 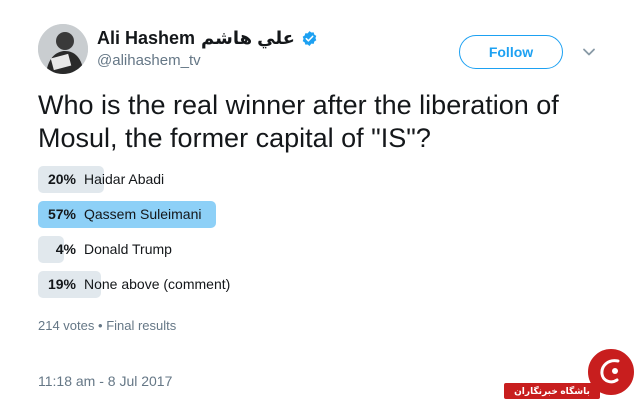 What do you see at coordinates (143, 214) in the screenshot?
I see `poll-option-label: Qassem Suleimani` at bounding box center [143, 214].